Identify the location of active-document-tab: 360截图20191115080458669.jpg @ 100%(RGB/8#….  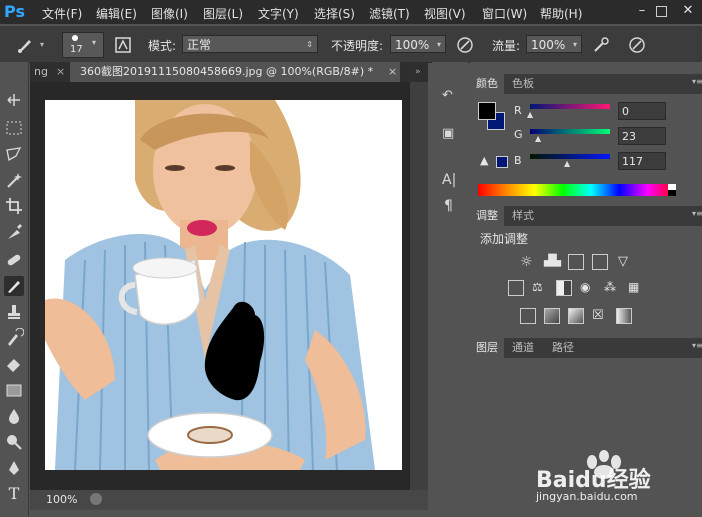
(235, 72).